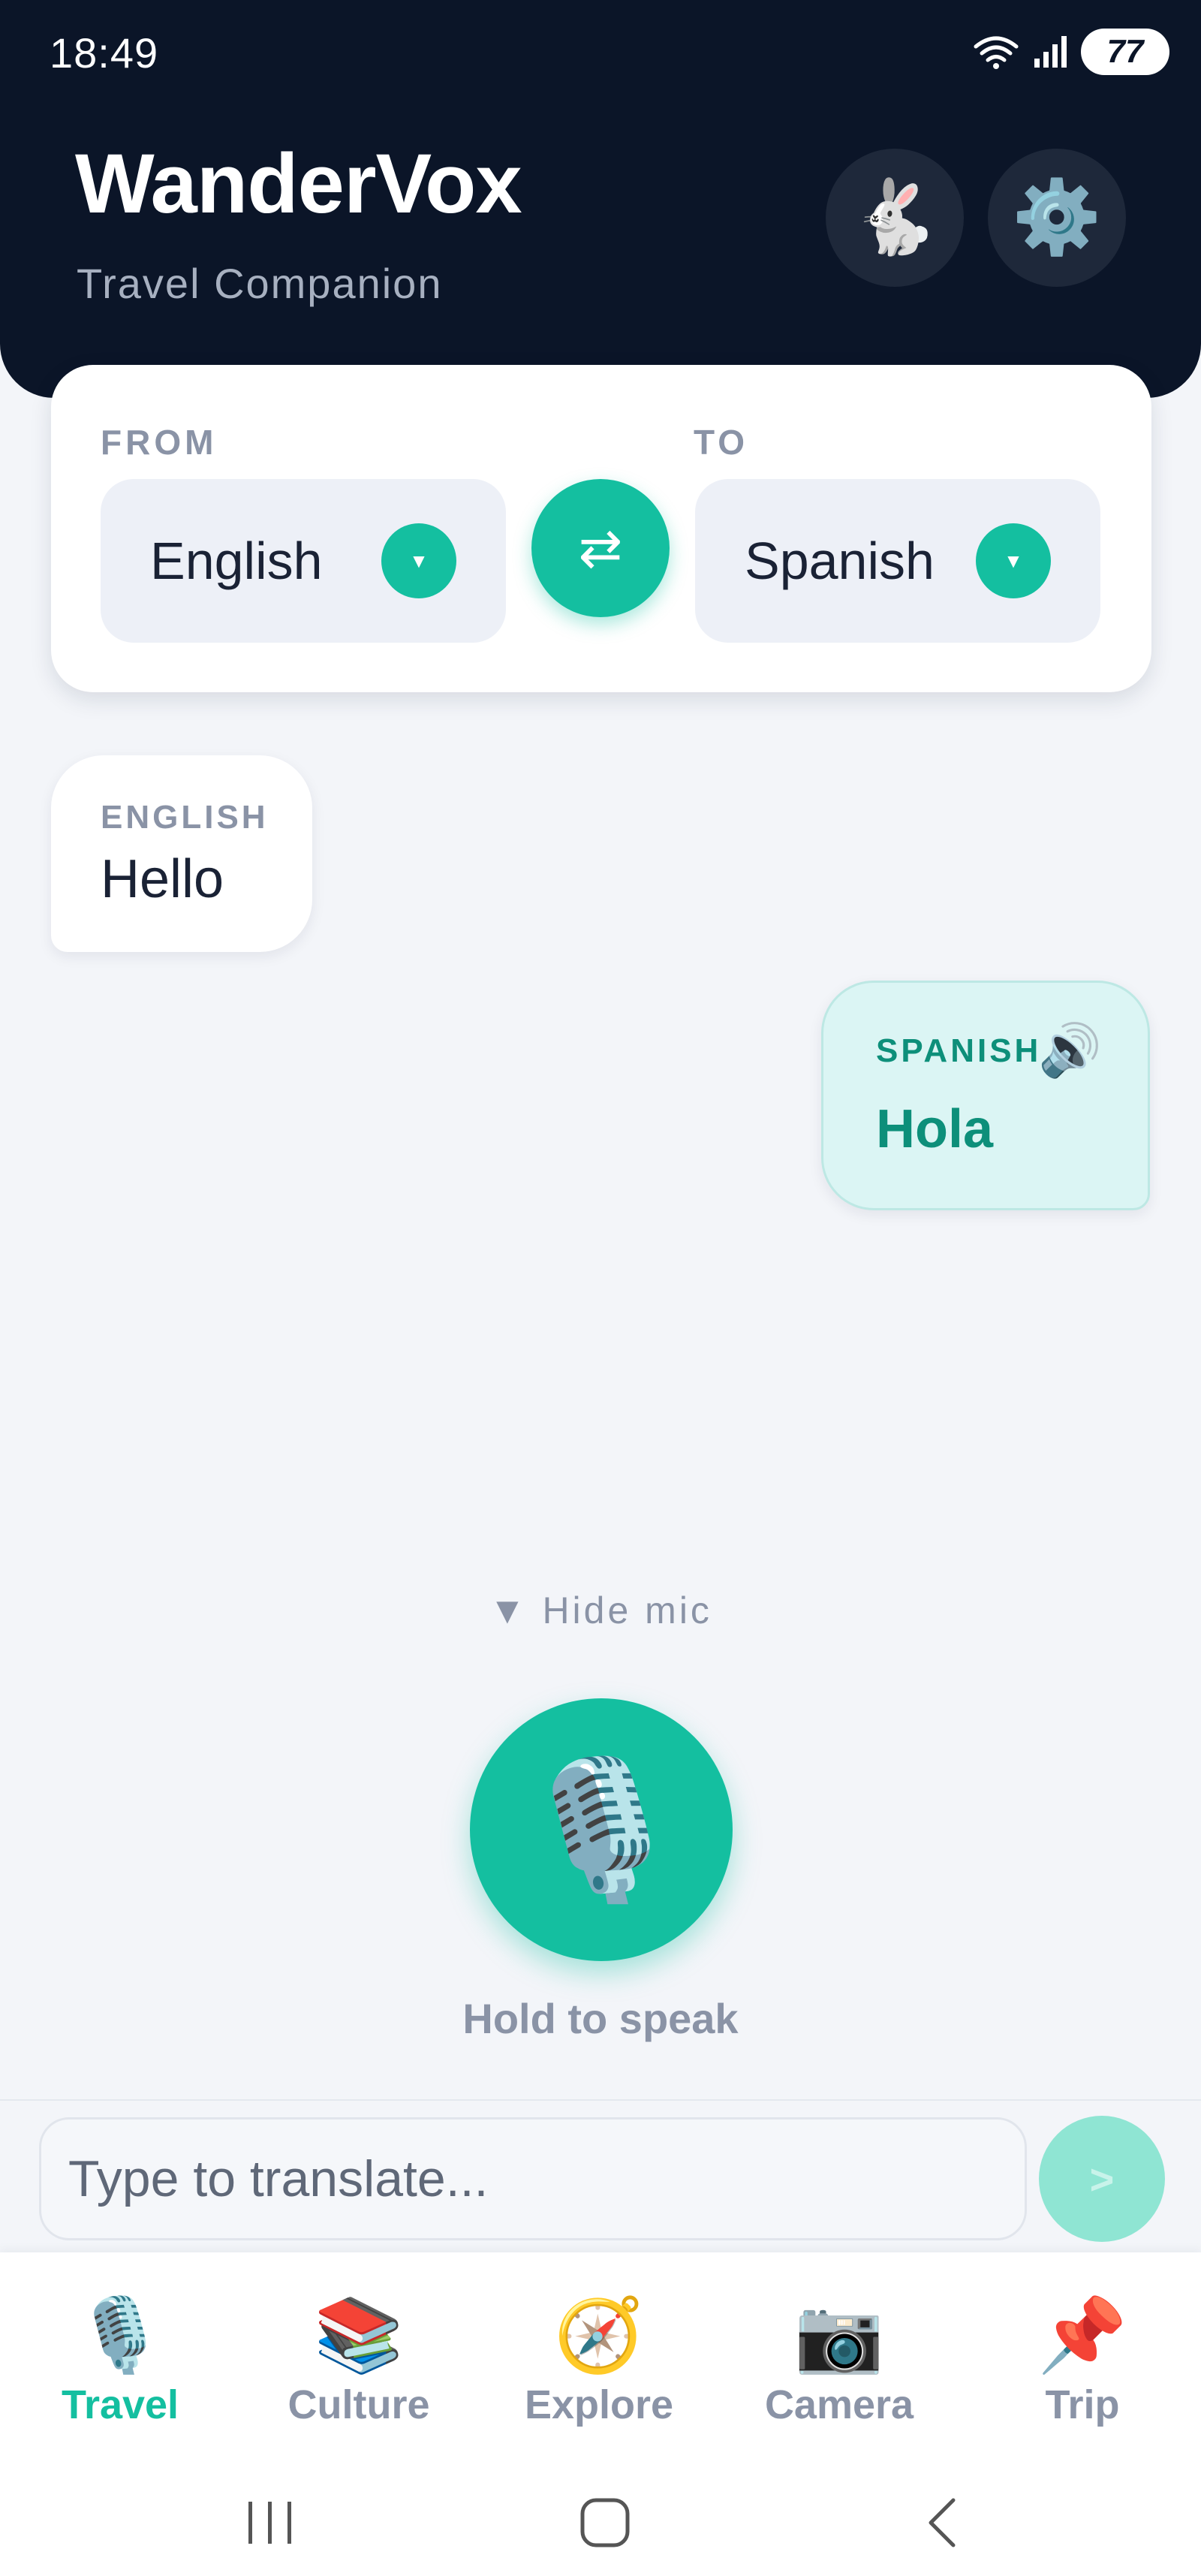 Image resolution: width=1201 pixels, height=2576 pixels. I want to click on send-button: >, so click(1102, 2179).